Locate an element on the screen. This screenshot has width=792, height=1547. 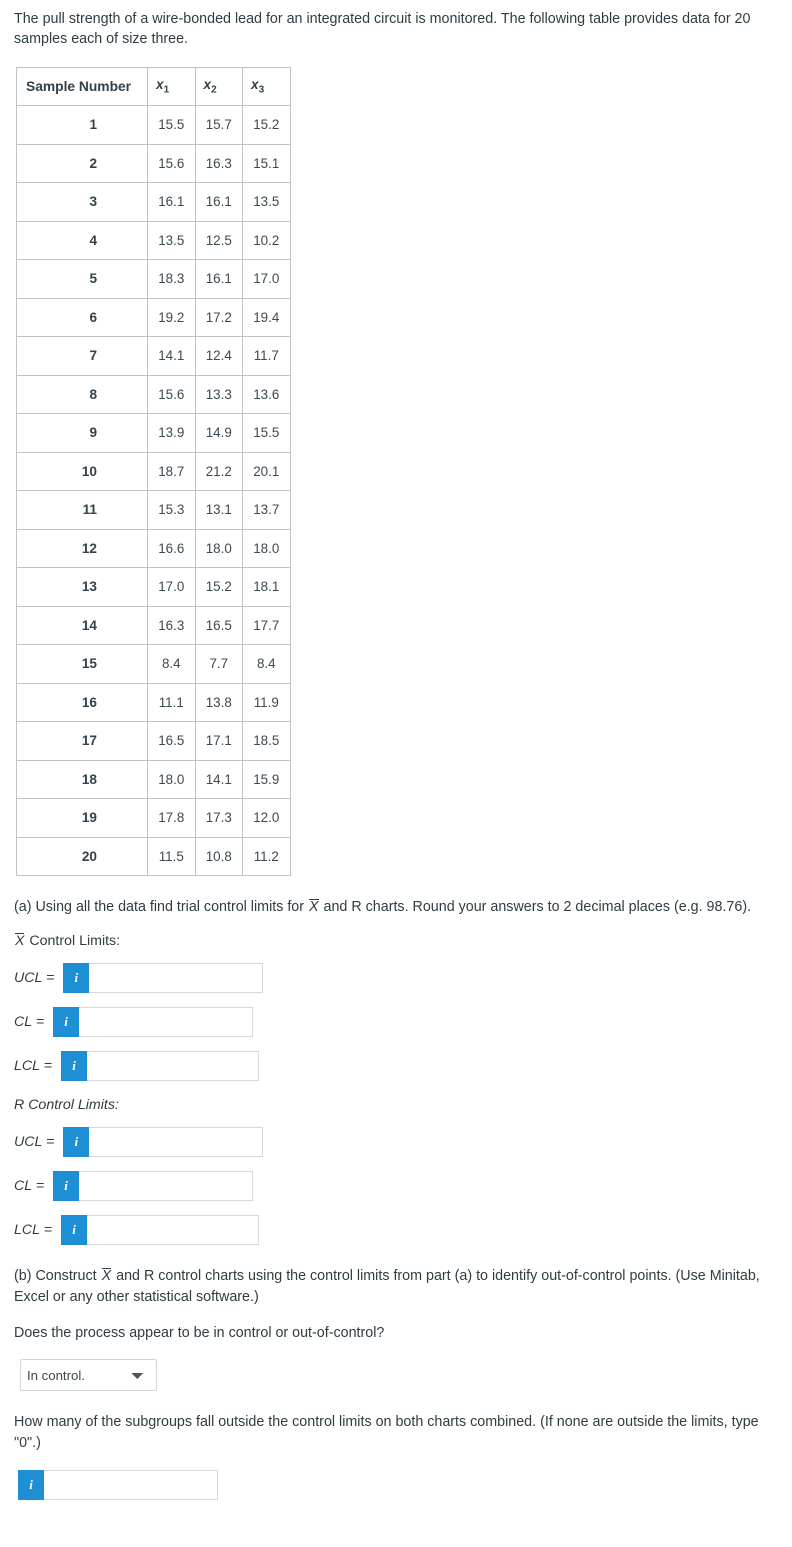
cell-x2: 16.5 is located at coordinates (218, 625).